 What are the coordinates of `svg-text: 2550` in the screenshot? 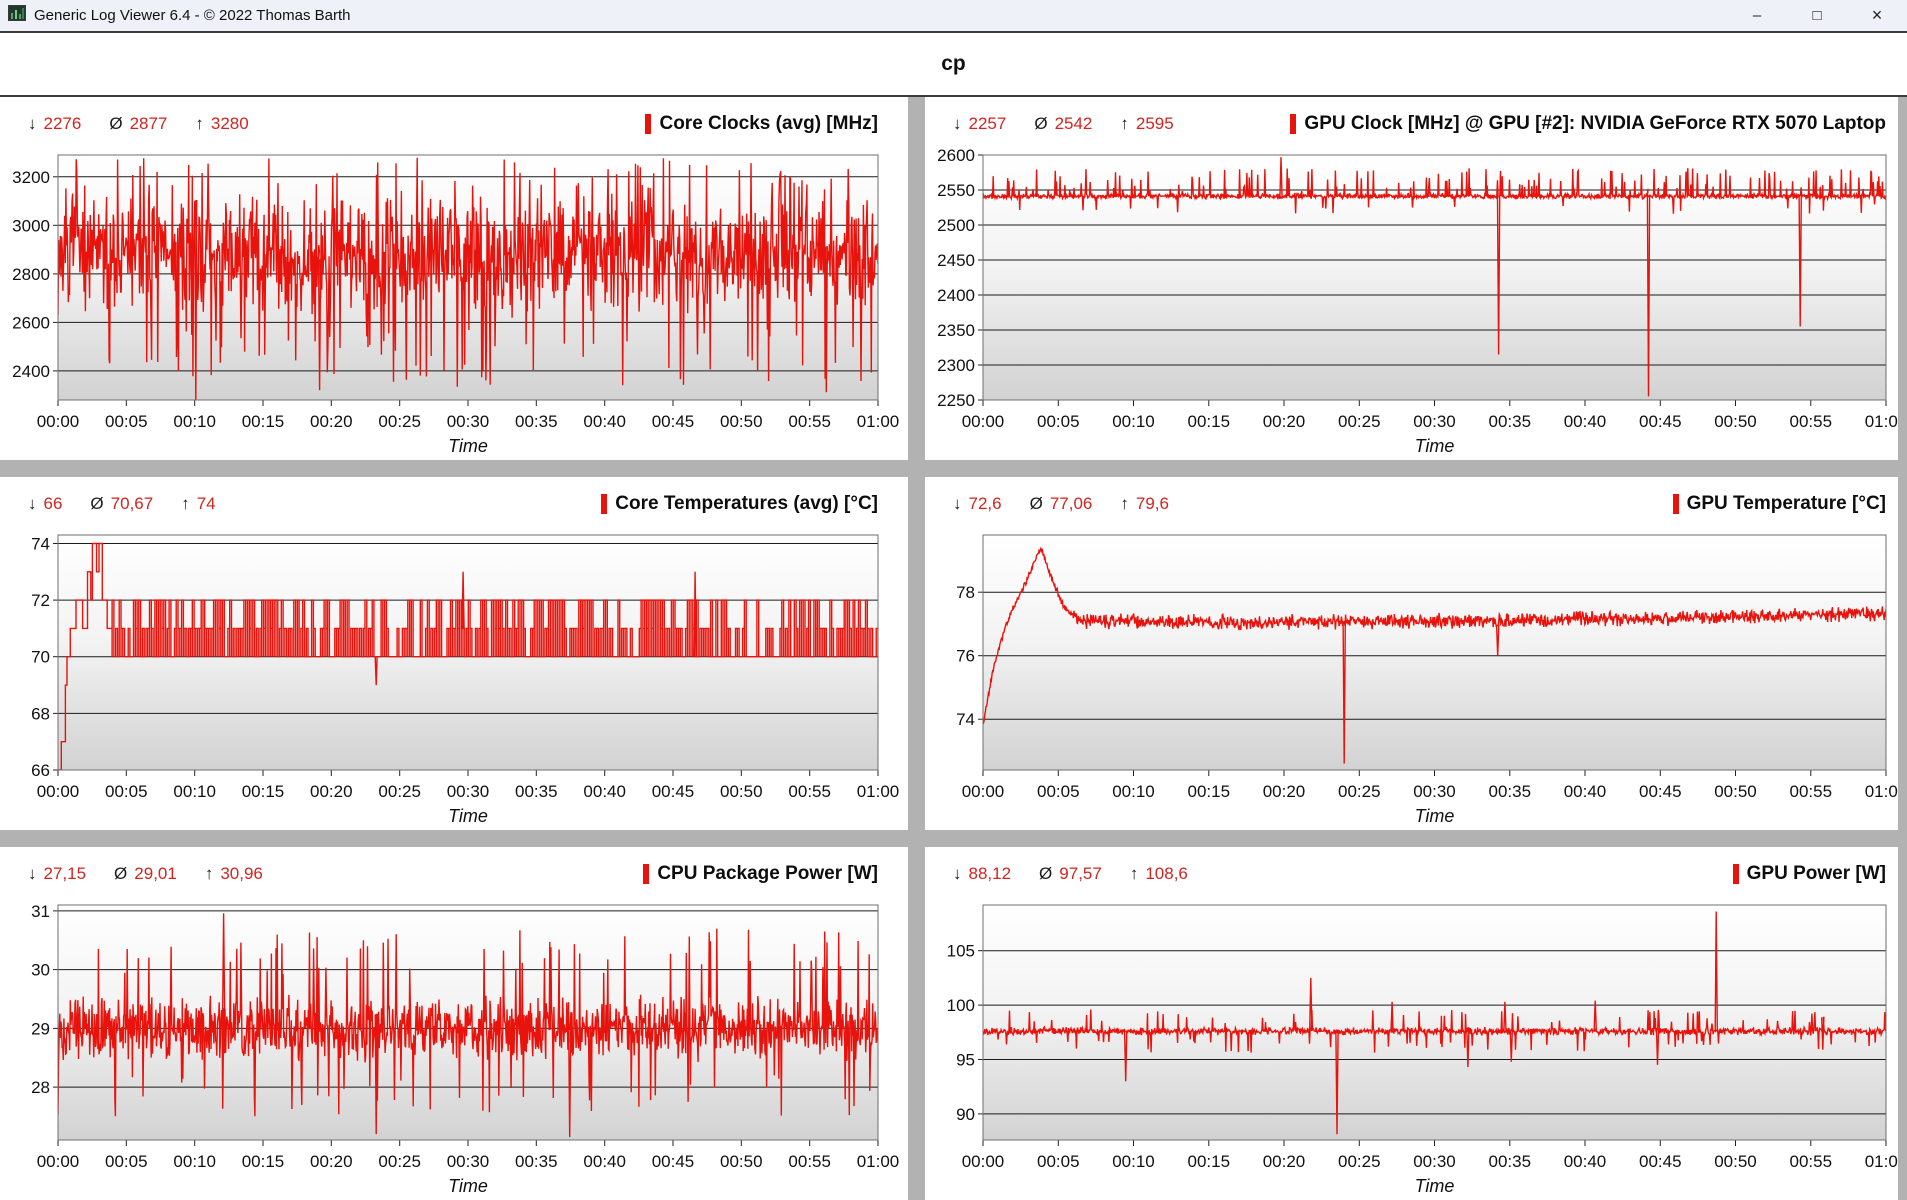 It's located at (956, 190).